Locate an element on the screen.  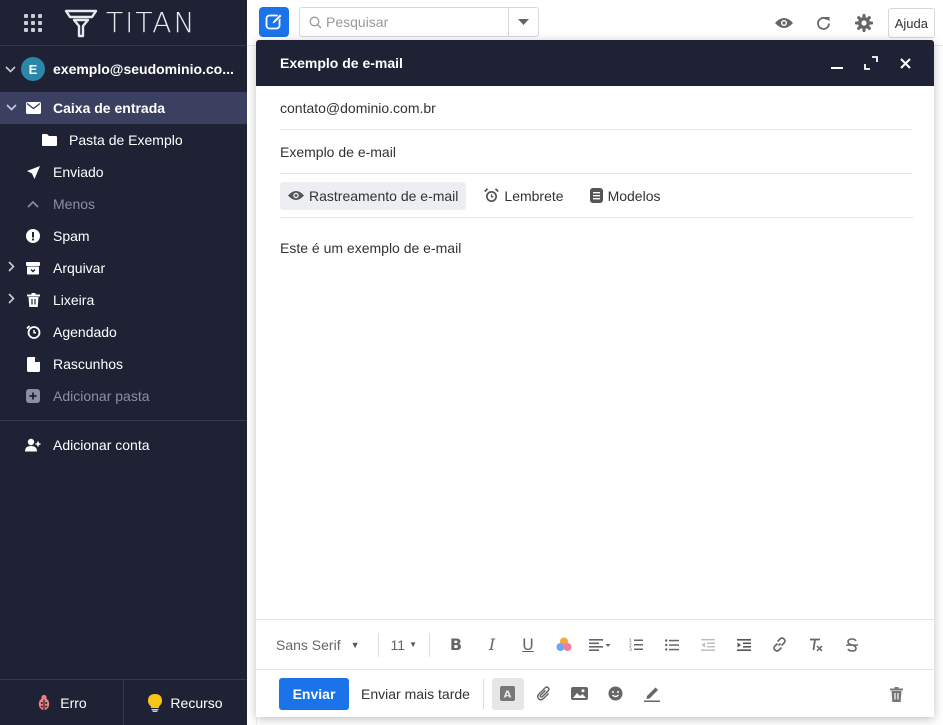
sidebar-item-label: Rascunhos is located at coordinates (88, 364).